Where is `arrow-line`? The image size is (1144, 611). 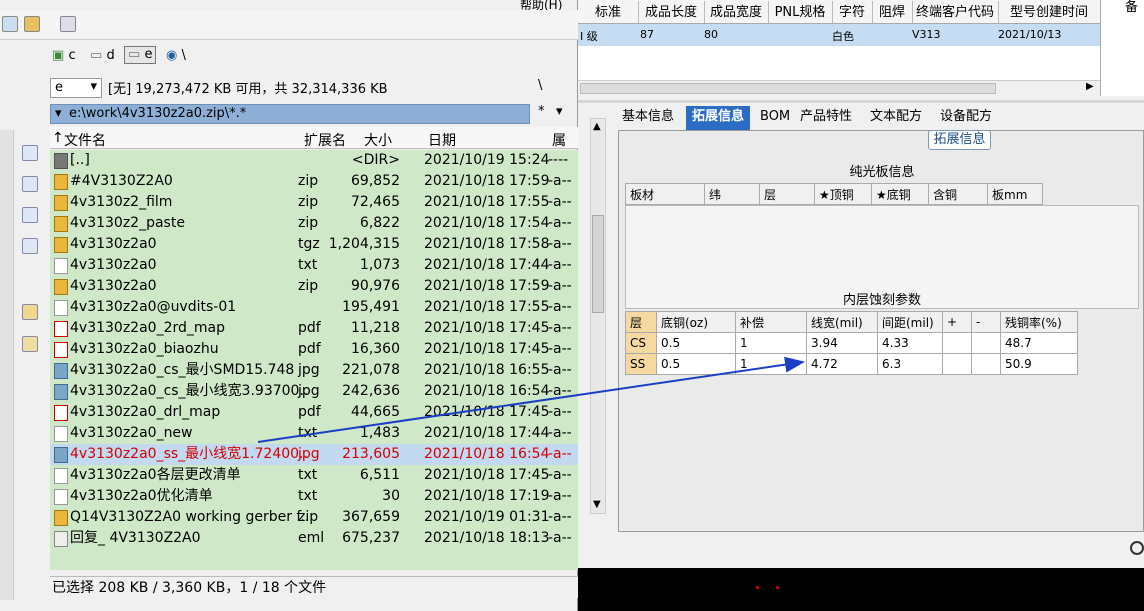
arrow-line is located at coordinates (531, 399).